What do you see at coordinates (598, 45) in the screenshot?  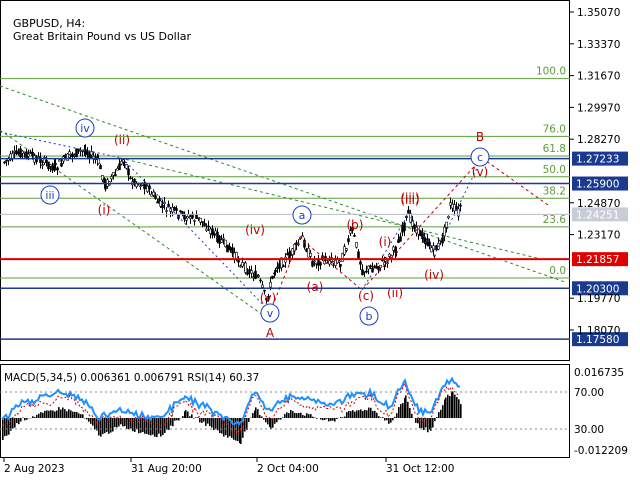 I see `price-tick-label: 1.33370` at bounding box center [598, 45].